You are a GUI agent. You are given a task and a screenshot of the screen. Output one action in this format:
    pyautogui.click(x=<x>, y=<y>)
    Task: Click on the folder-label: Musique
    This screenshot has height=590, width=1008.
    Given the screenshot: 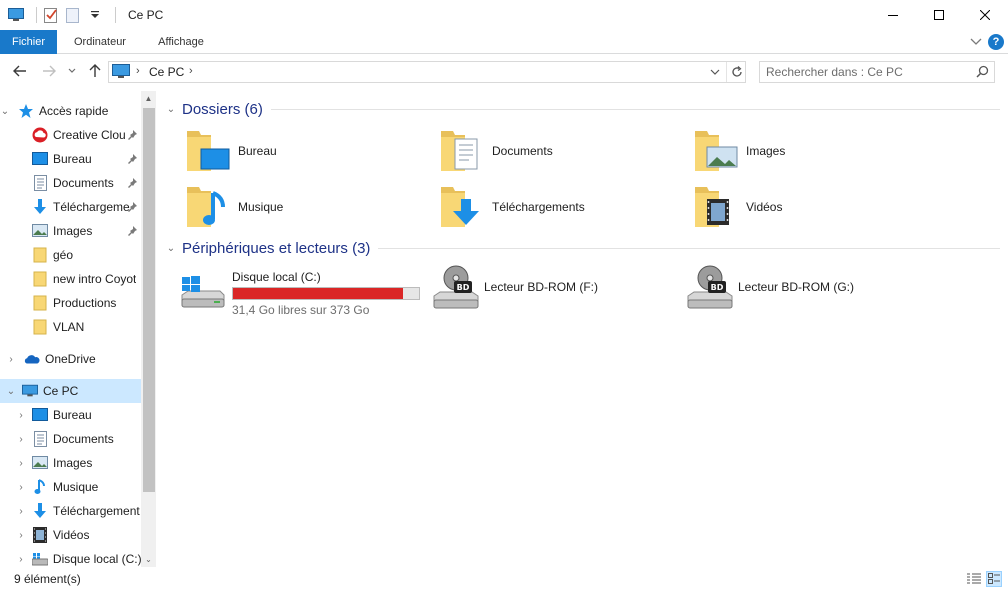 What is the action you would take?
    pyautogui.click(x=261, y=207)
    